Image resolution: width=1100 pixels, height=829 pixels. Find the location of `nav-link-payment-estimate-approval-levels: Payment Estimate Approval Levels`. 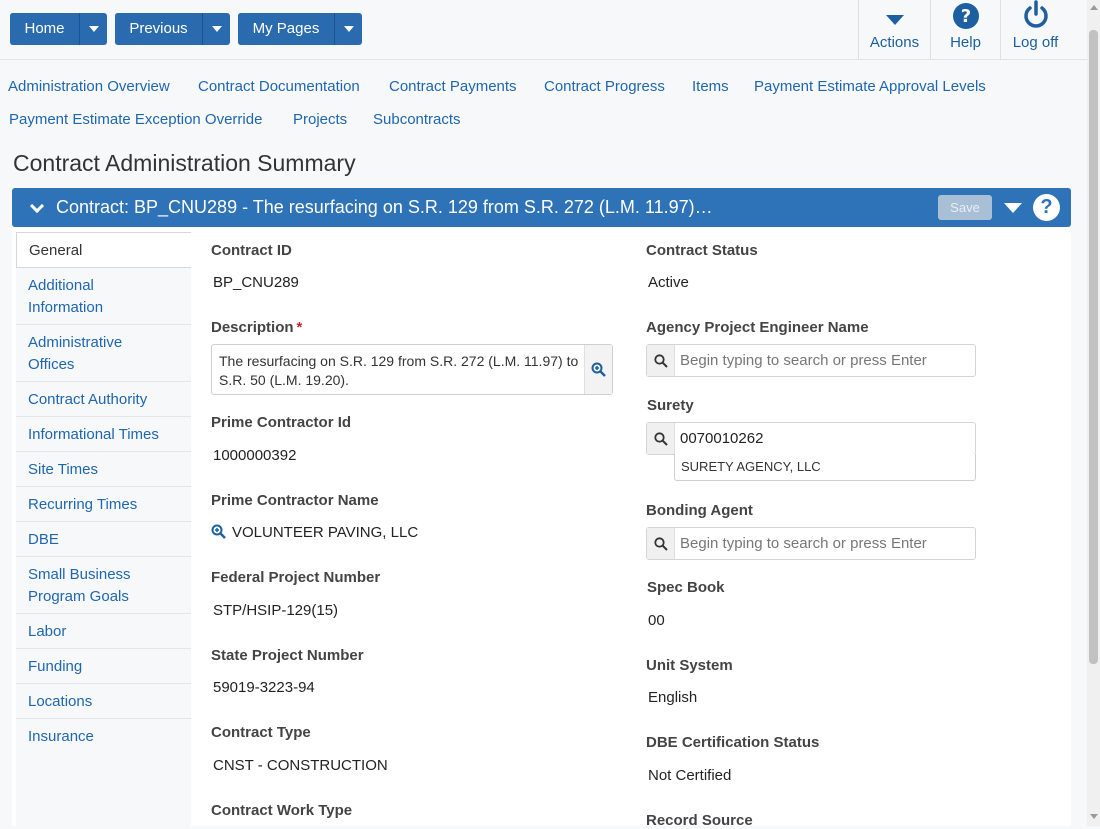

nav-link-payment-estimate-approval-levels: Payment Estimate Approval Levels is located at coordinates (870, 86).